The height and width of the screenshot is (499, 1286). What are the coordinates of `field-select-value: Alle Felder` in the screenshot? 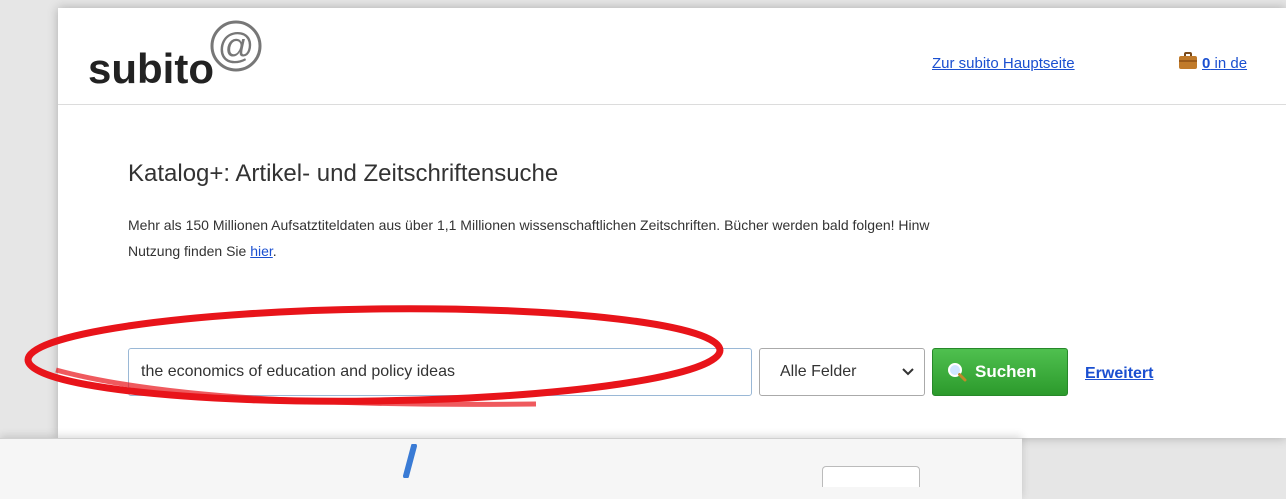 It's located at (818, 371).